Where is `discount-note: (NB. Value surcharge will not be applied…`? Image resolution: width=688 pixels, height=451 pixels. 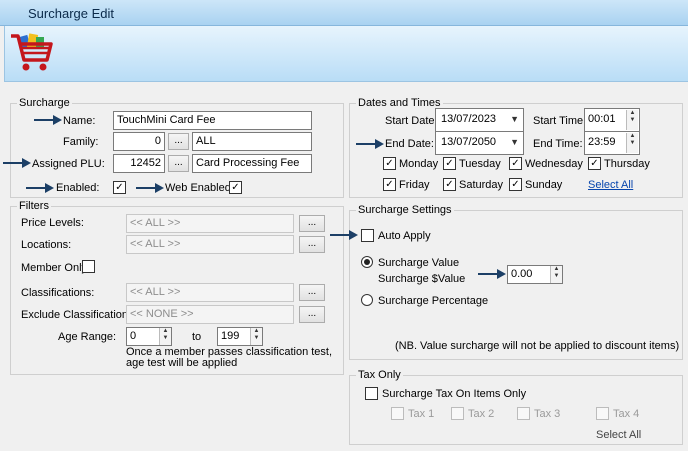
discount-note: (NB. Value surcharge will not be applied… is located at coordinates (537, 346).